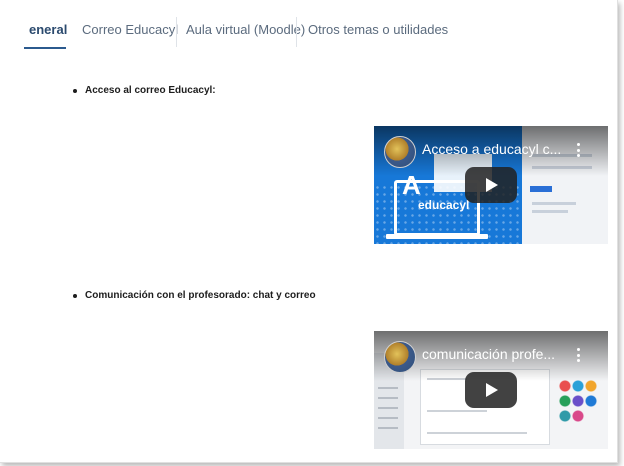 Image resolution: width=624 pixels, height=466 pixels. Describe the element at coordinates (48, 29) in the screenshot. I see `tab-general: eneral` at that location.